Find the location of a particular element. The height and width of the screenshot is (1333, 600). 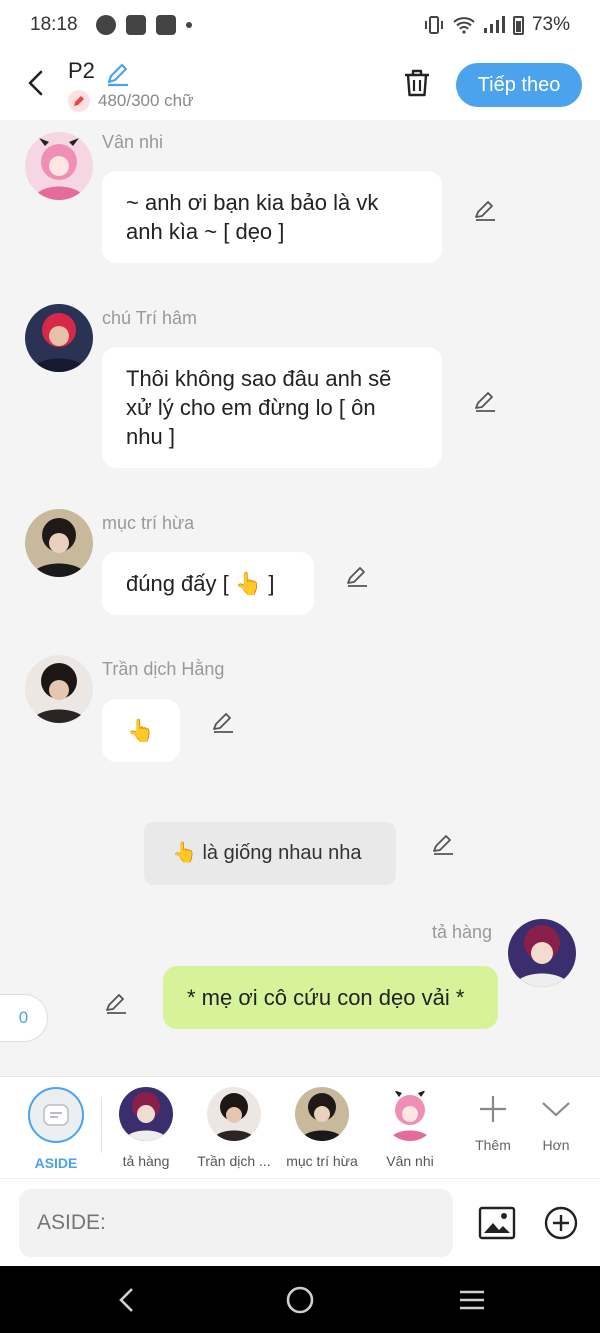

add-circle-icon is located at coordinates (561, 1223).